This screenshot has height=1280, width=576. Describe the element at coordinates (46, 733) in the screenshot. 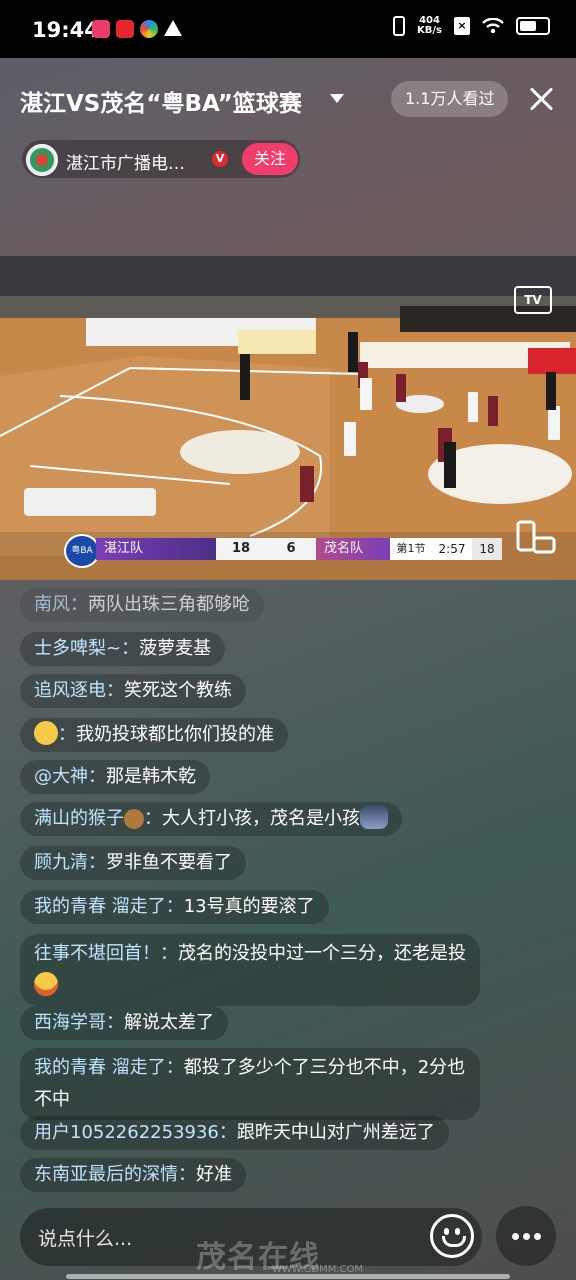

I see `shush-emoji-icon` at that location.